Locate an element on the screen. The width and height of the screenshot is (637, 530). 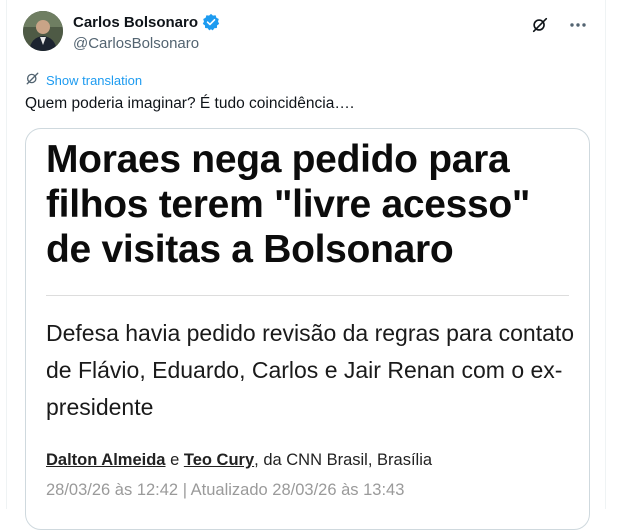
avatar is located at coordinates (43, 31).